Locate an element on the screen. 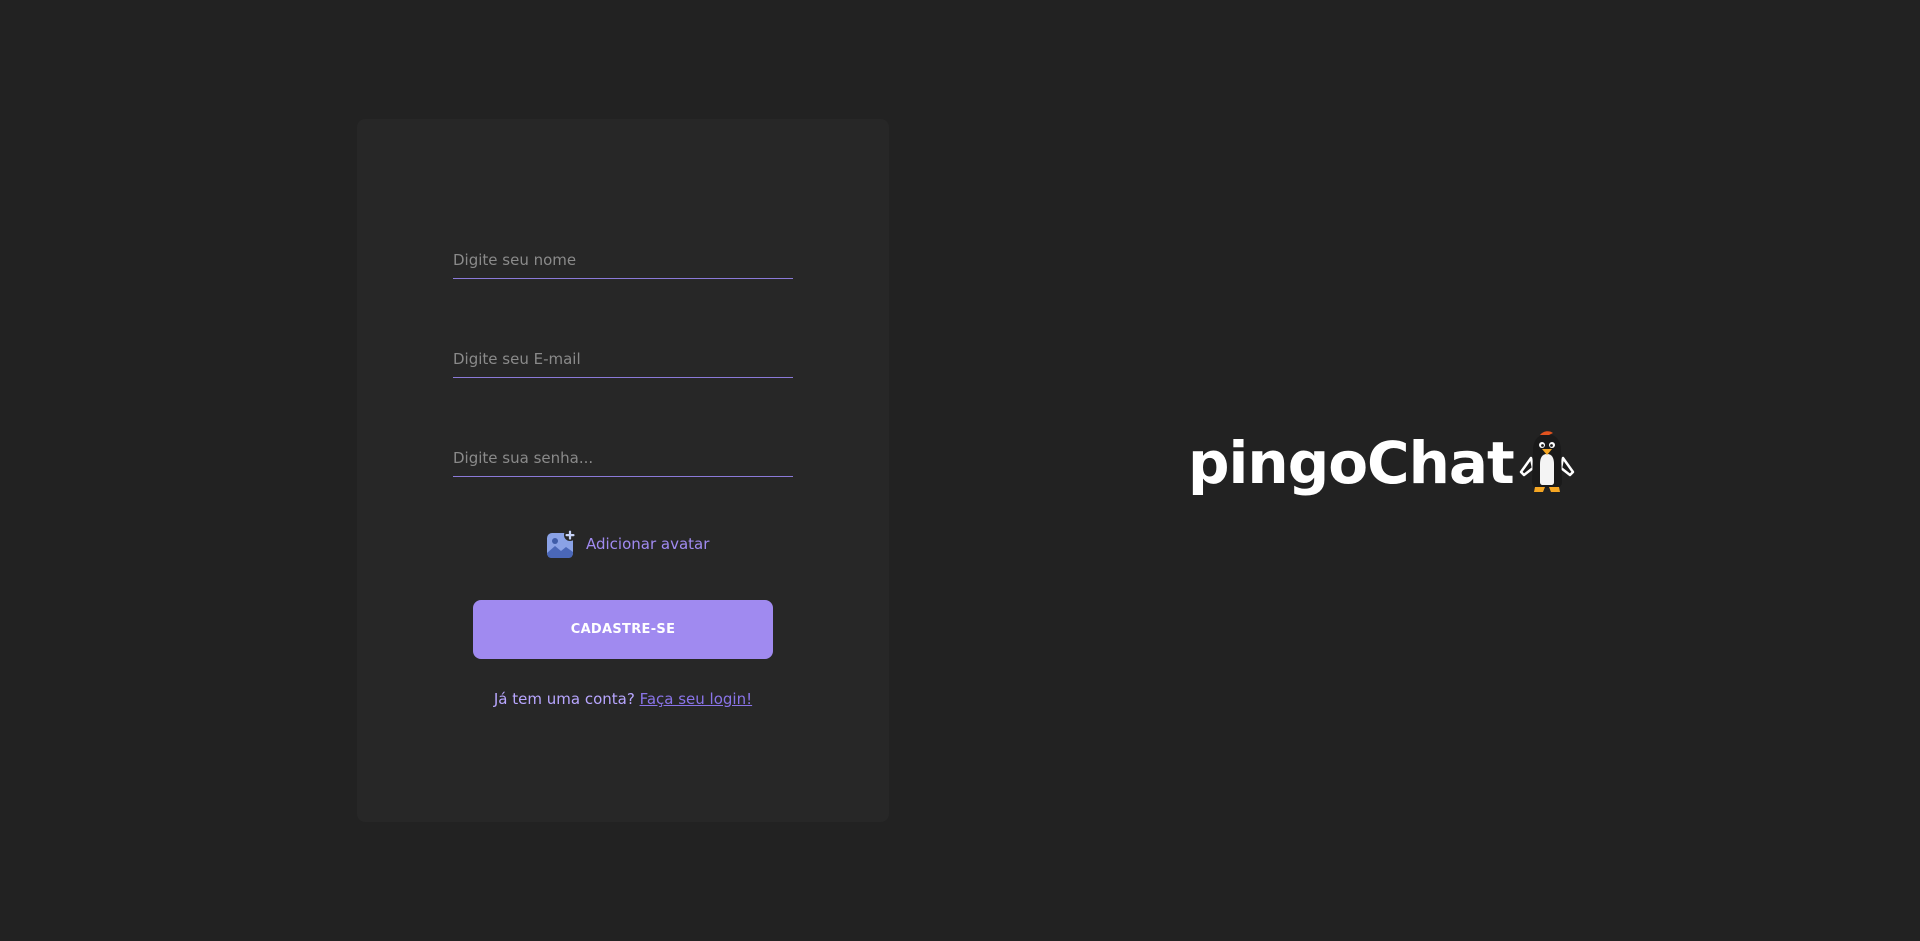  password-field-wrapper is located at coordinates (623, 459).